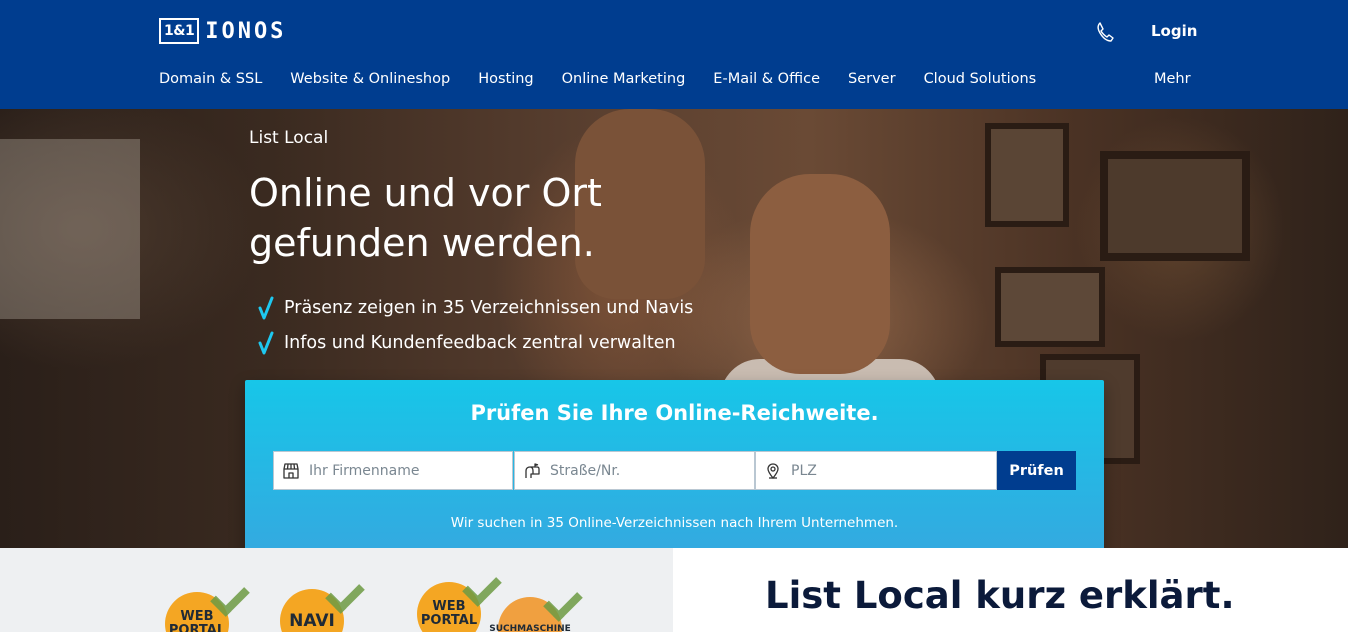  Describe the element at coordinates (291, 470) in the screenshot. I see `store-icon` at that location.